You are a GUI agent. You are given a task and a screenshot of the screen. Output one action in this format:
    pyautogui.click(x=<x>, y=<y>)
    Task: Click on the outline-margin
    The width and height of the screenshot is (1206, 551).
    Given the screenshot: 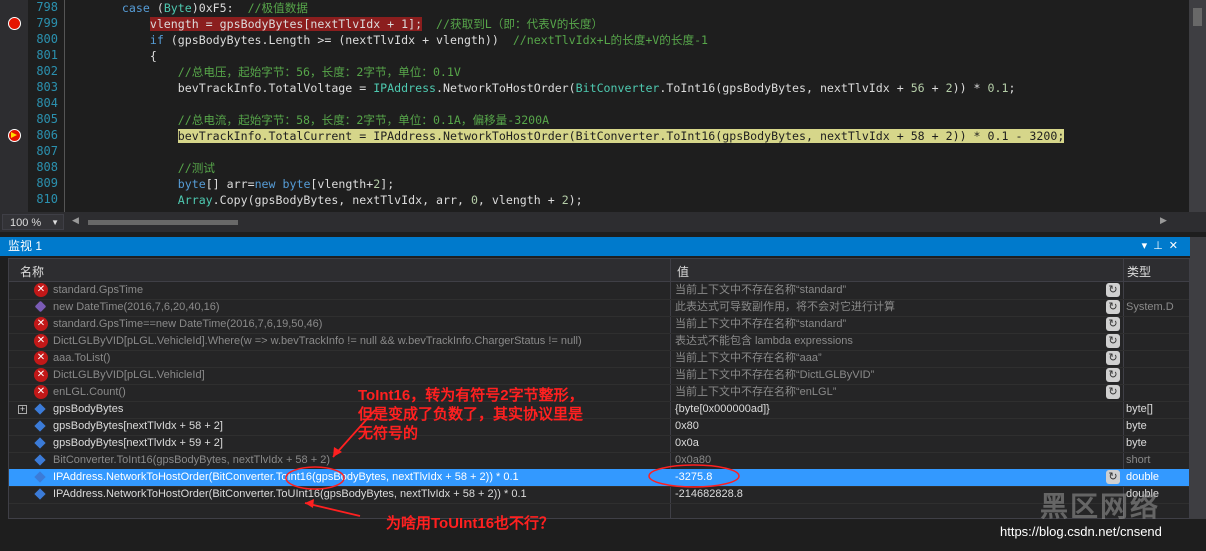 What is the action you would take?
    pyautogui.click(x=64, y=106)
    